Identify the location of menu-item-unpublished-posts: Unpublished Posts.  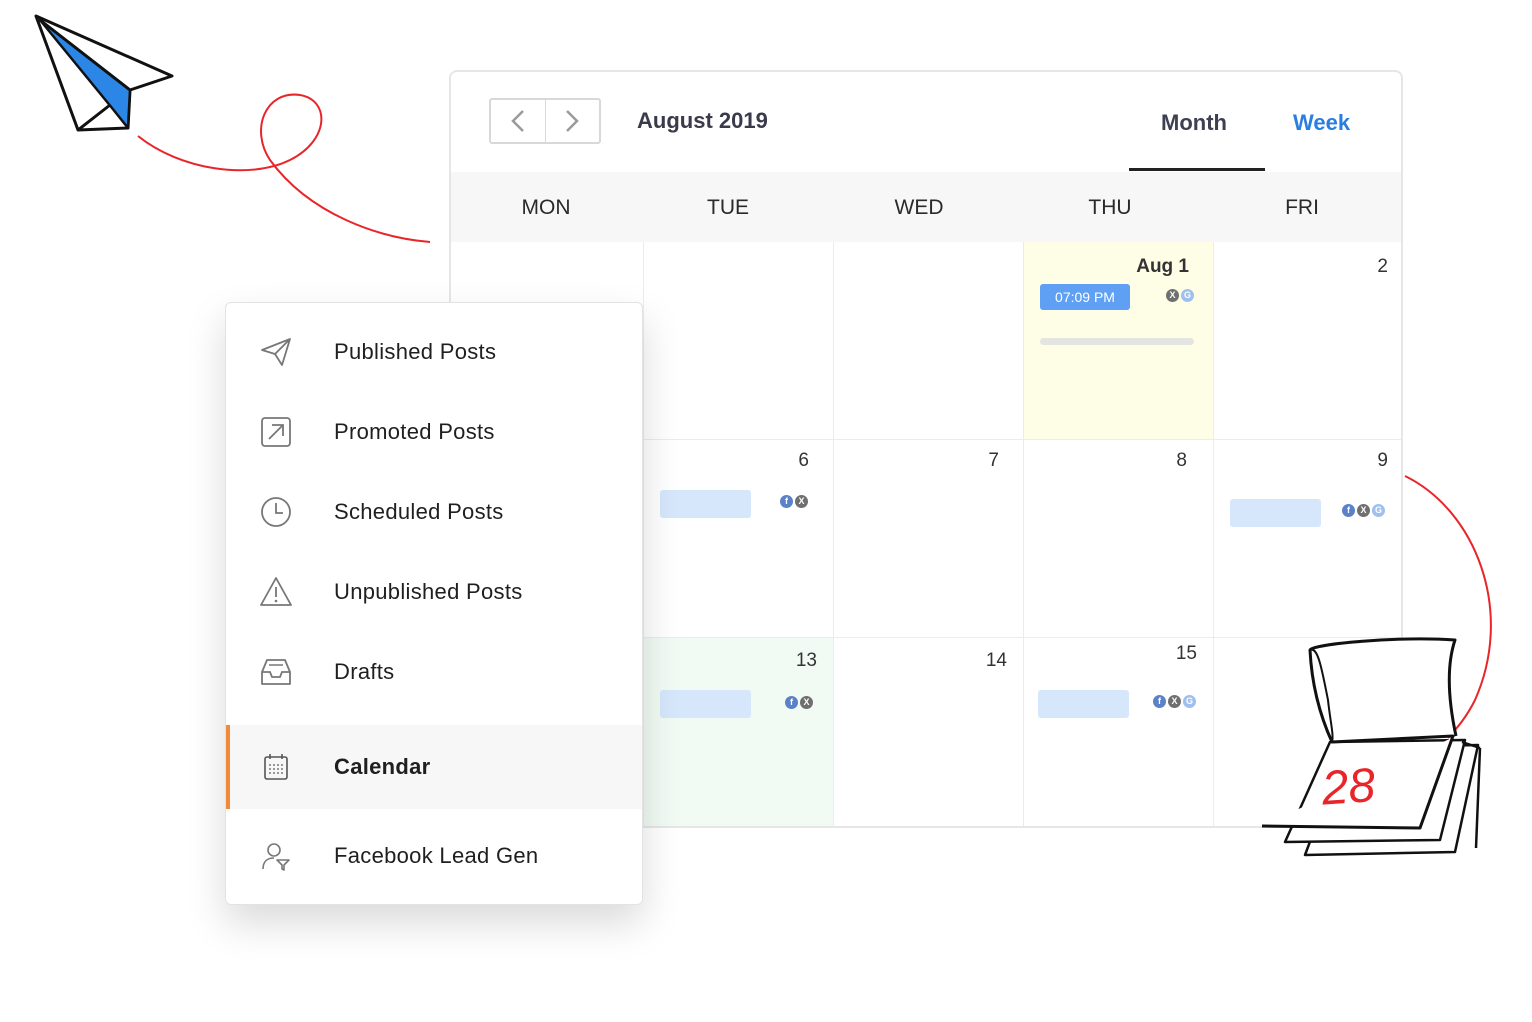
(434, 592).